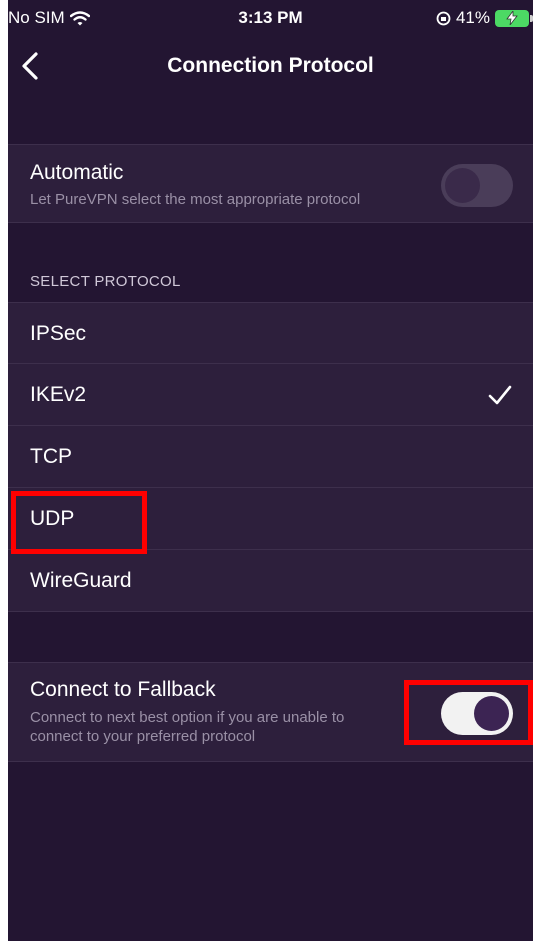 The image size is (533, 941). Describe the element at coordinates (51, 456) in the screenshot. I see `protocol-label: TCP` at that location.